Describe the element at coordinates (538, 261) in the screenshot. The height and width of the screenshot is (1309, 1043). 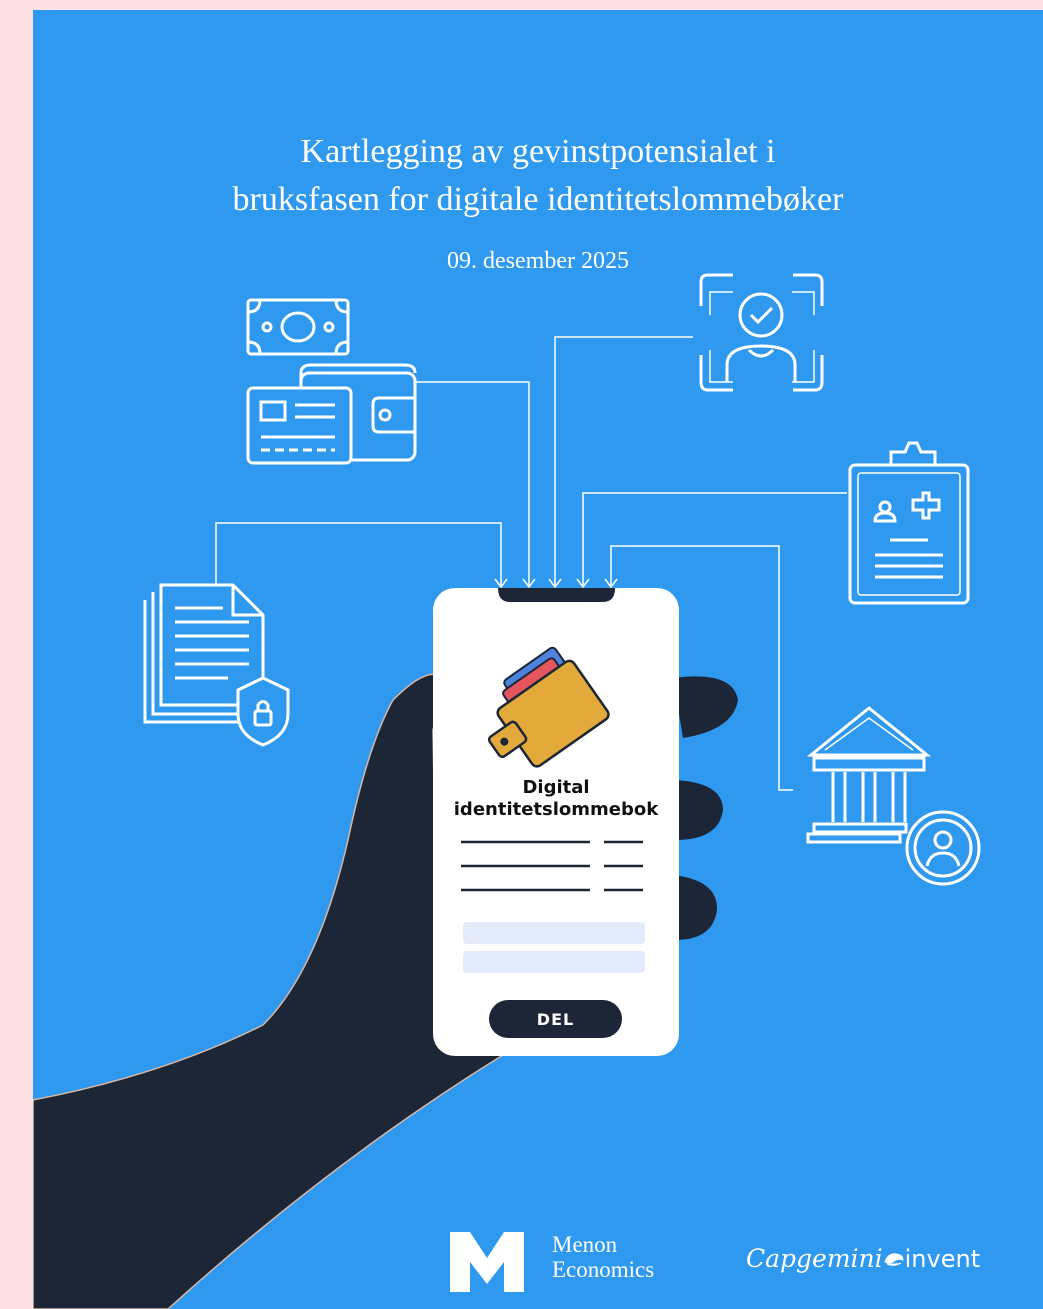
I see `report-date: 09. desember 2025` at that location.